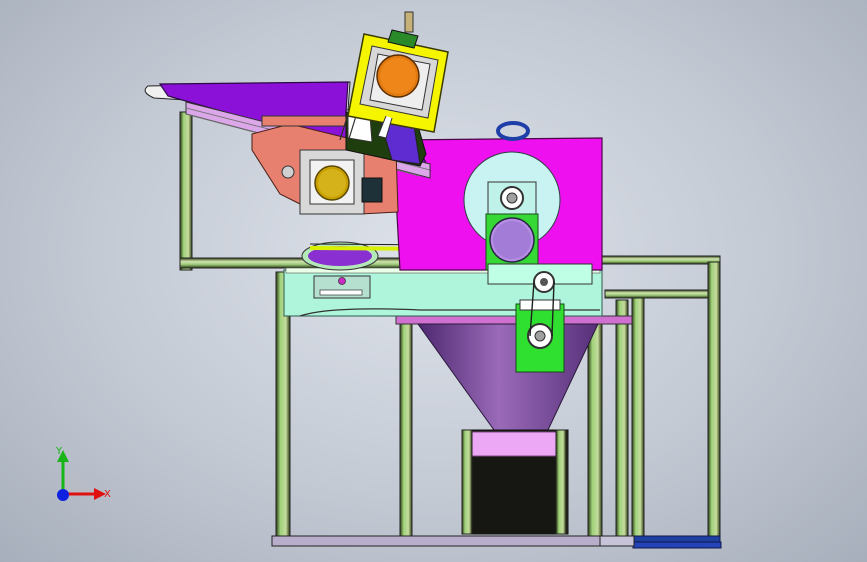 The height and width of the screenshot is (562, 867). What do you see at coordinates (515, 482) in the screenshot?
I see `collection-bin` at bounding box center [515, 482].